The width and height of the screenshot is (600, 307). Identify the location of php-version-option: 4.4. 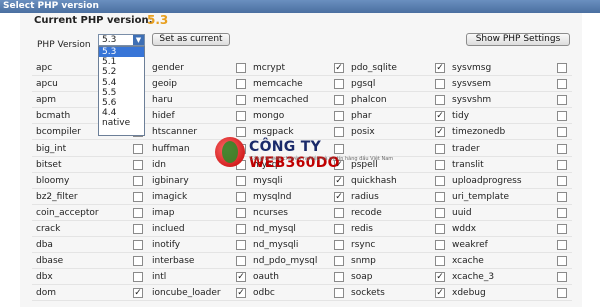
(121, 113).